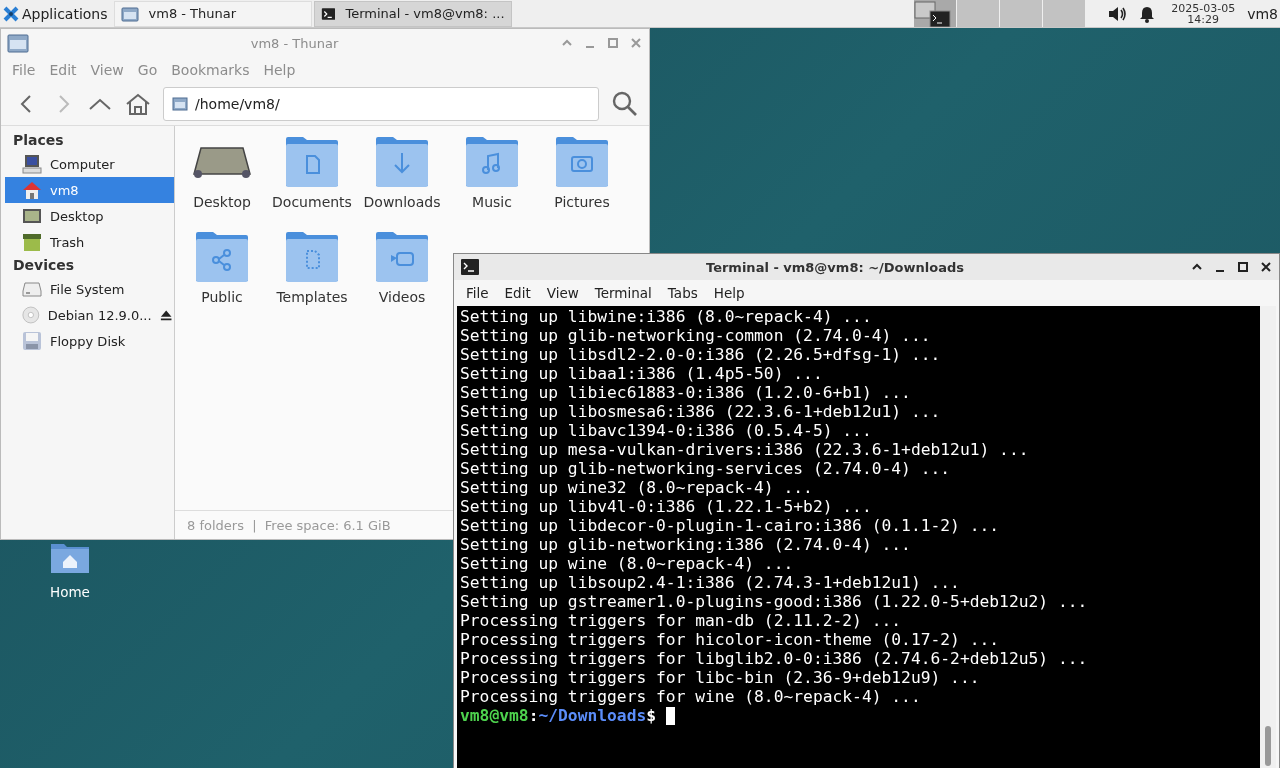 The height and width of the screenshot is (768, 1280). Describe the element at coordinates (682, 293) in the screenshot. I see `menu-item: Tabs` at that location.